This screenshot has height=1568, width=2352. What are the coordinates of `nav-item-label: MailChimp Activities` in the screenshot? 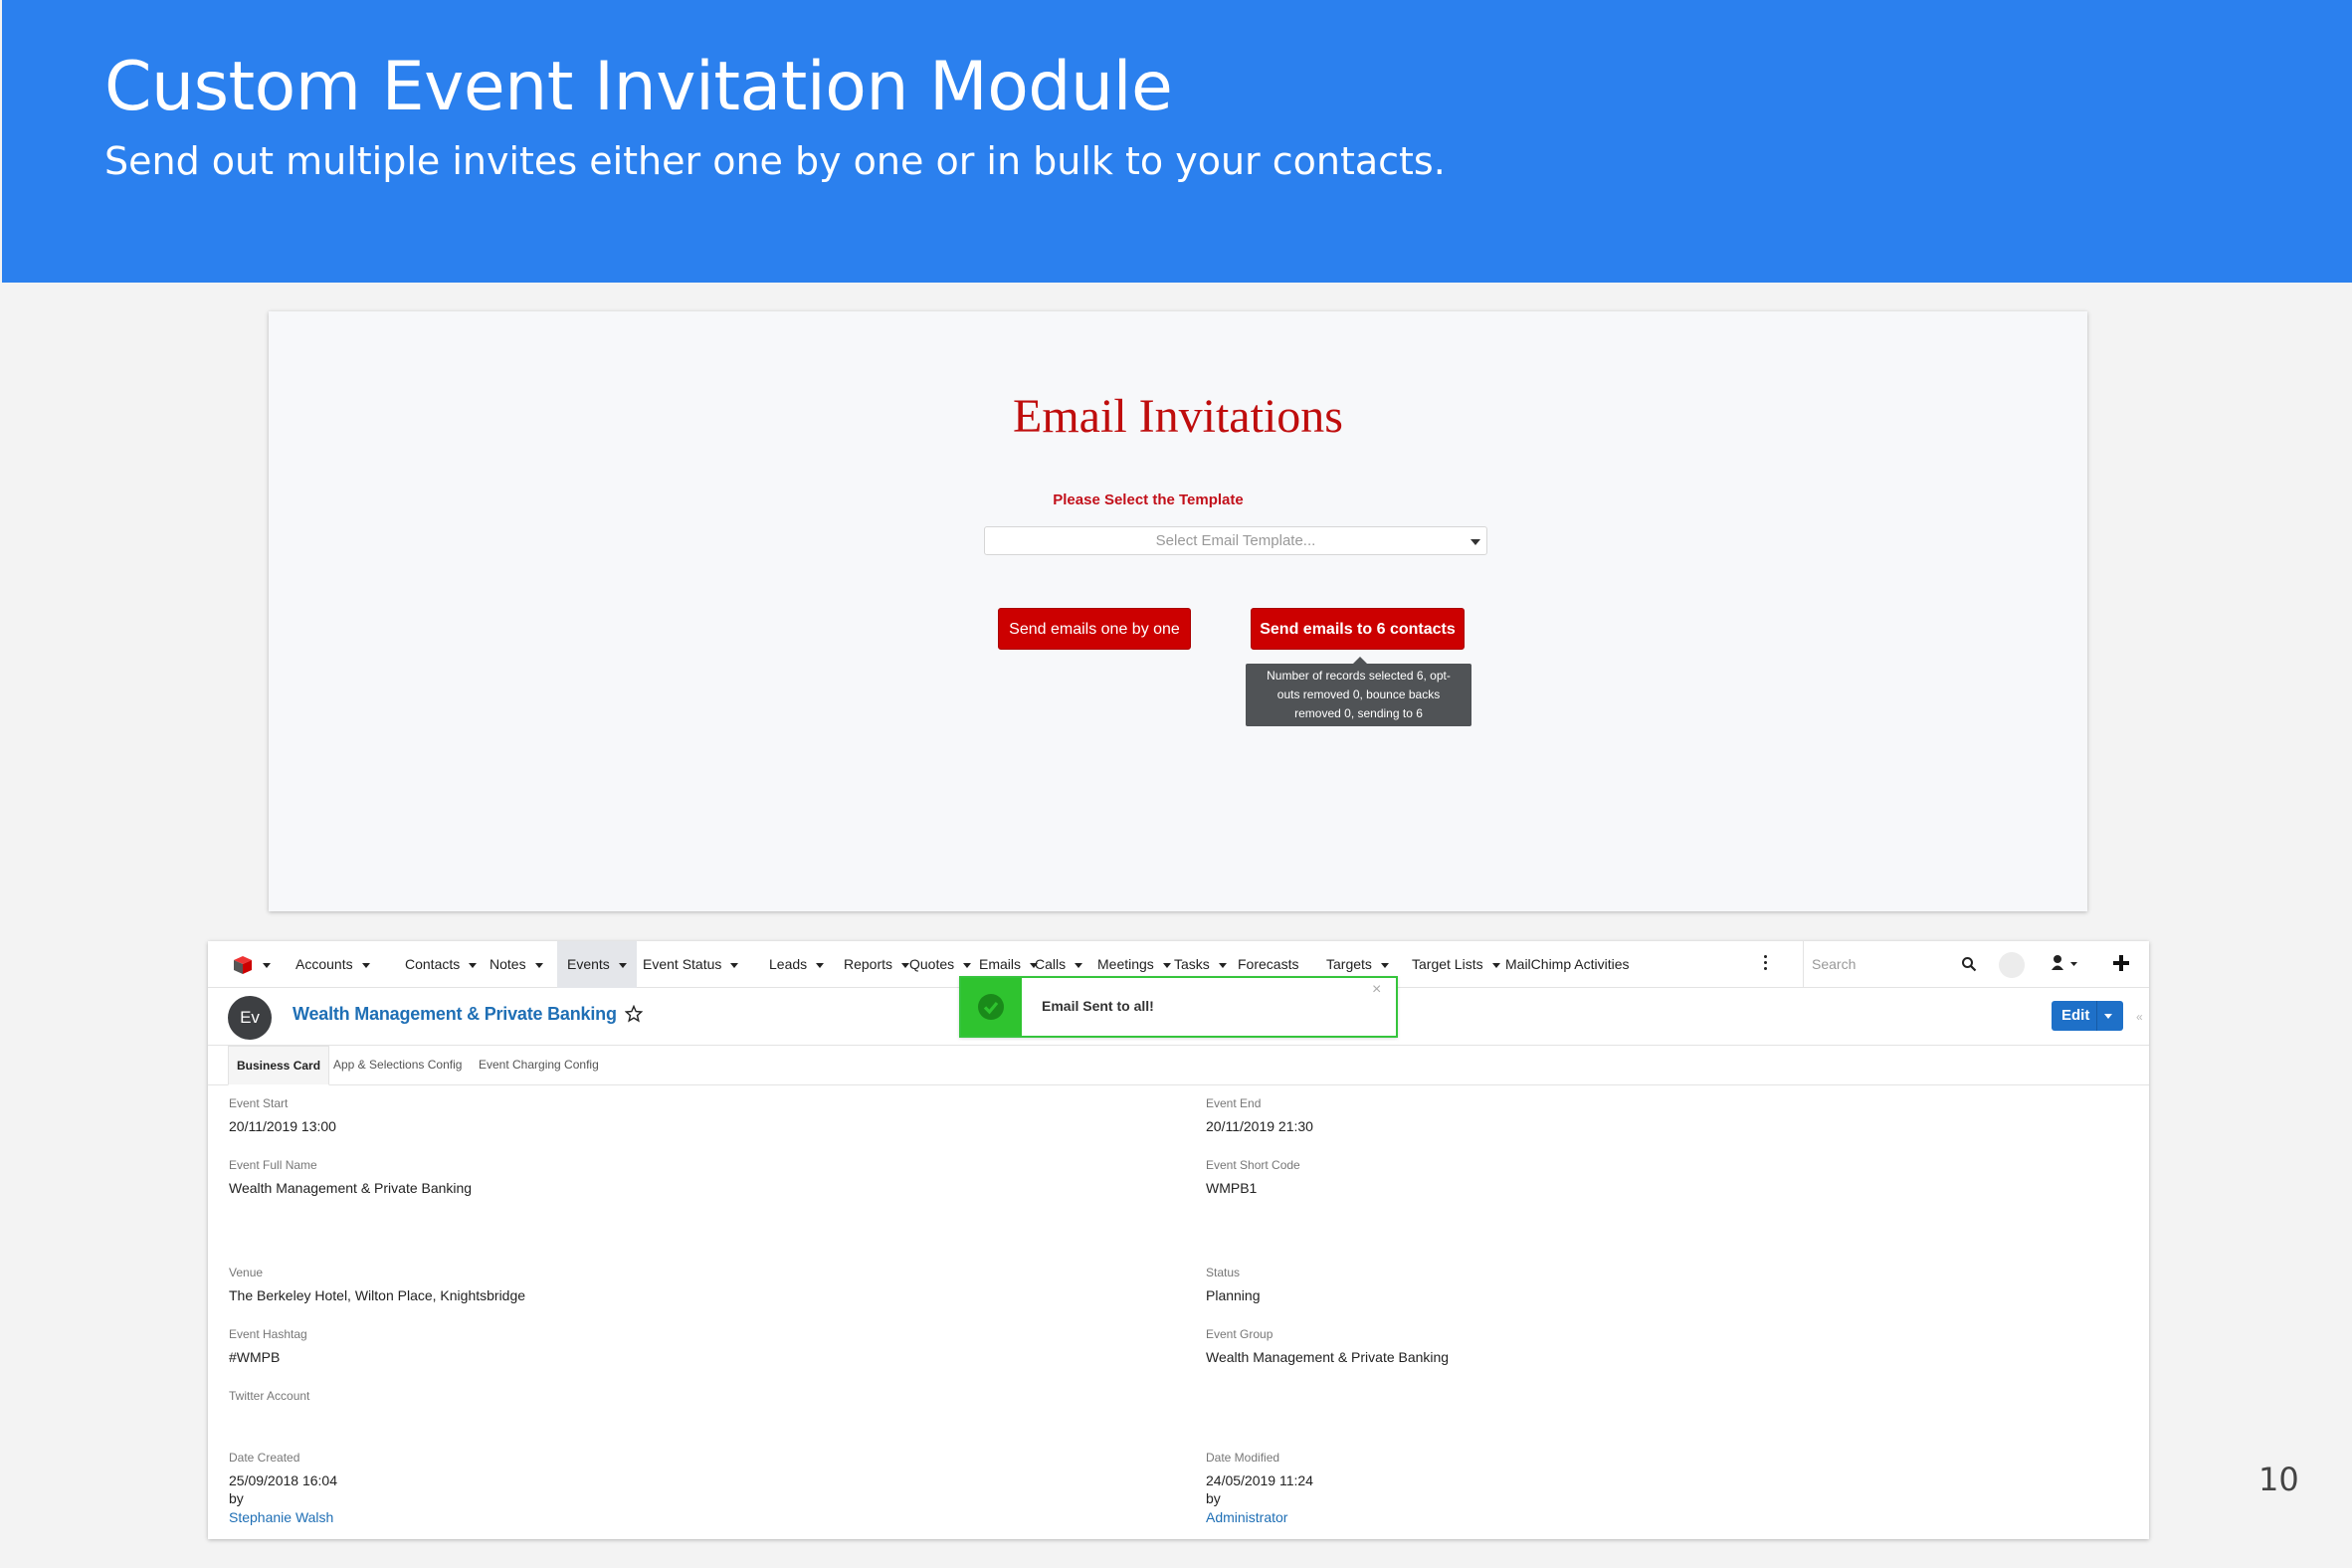 It's located at (1567, 964).